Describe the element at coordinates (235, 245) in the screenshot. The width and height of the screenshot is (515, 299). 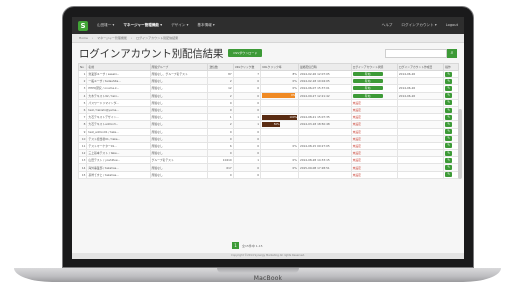
I see `page-button-current: 1` at that location.